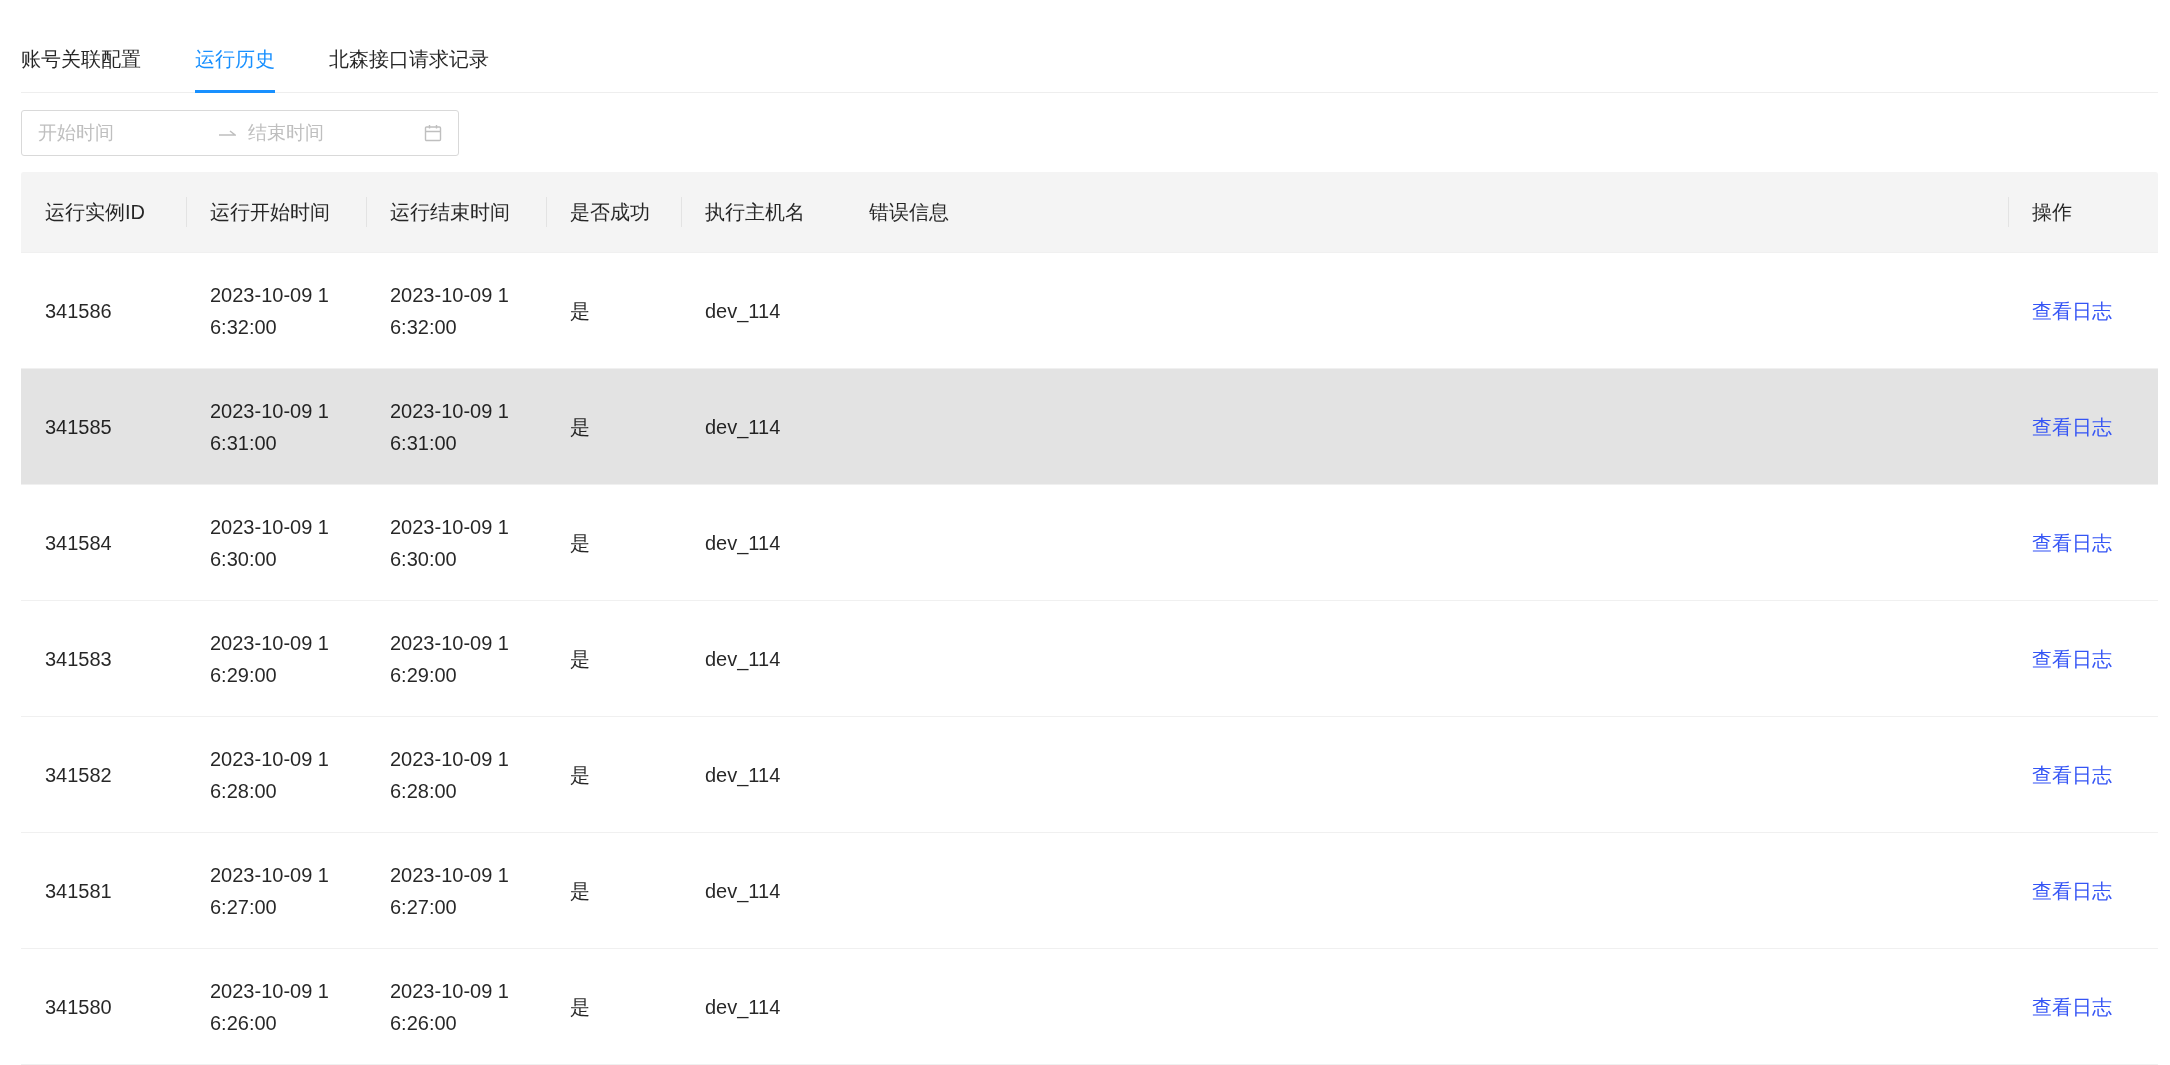 This screenshot has height=1065, width=2170. Describe the element at coordinates (409, 67) in the screenshot. I see `tab: 北森接口请求记录` at that location.